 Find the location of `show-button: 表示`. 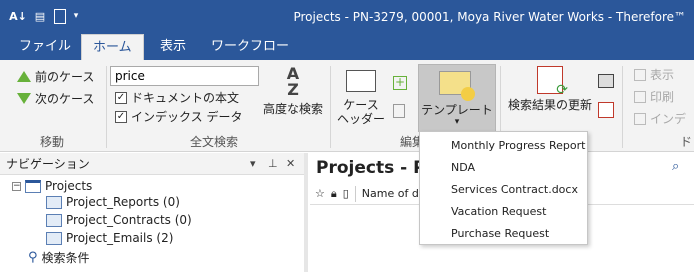

show-button: 表示 is located at coordinates (654, 74).